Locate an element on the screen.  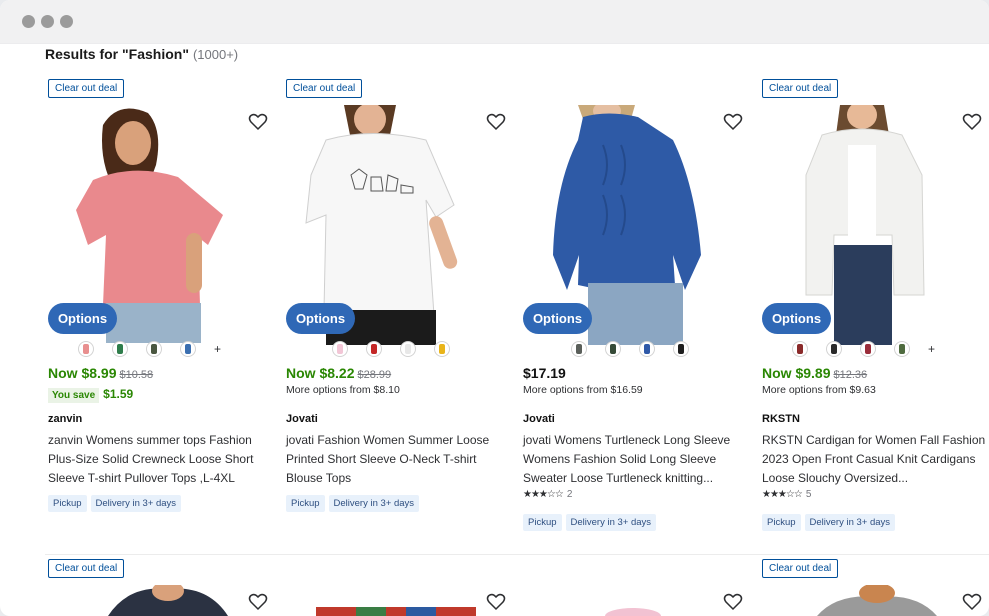
fulfillment-chips: Pickup Delivery in 3+ days is located at coordinates (115, 503).